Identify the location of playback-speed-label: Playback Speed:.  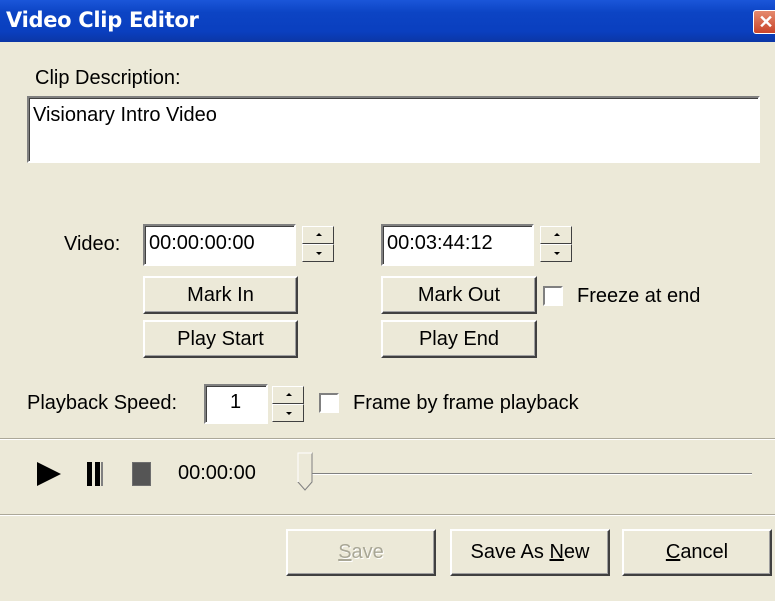
(102, 403).